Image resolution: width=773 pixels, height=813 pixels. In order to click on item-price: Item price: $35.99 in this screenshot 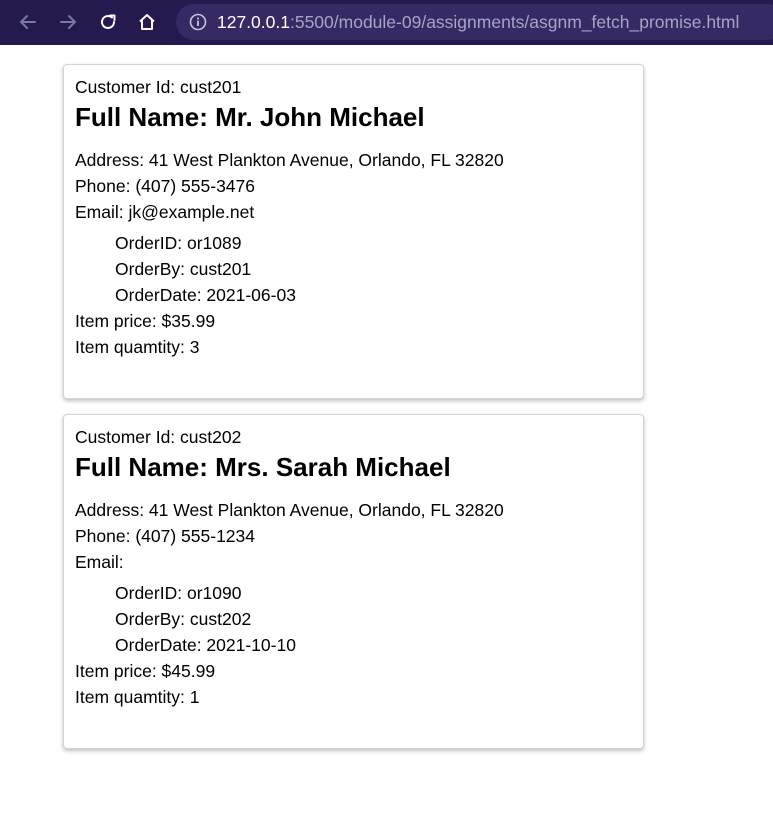, I will do `click(145, 321)`.